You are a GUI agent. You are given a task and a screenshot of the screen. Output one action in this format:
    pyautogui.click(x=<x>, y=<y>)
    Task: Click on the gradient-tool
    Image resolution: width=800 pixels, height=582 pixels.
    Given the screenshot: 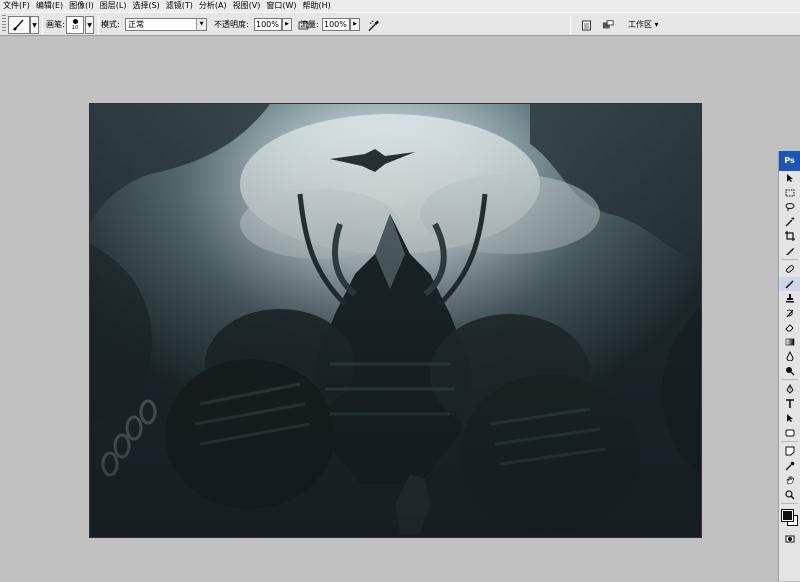 What is the action you would take?
    pyautogui.click(x=789, y=342)
    